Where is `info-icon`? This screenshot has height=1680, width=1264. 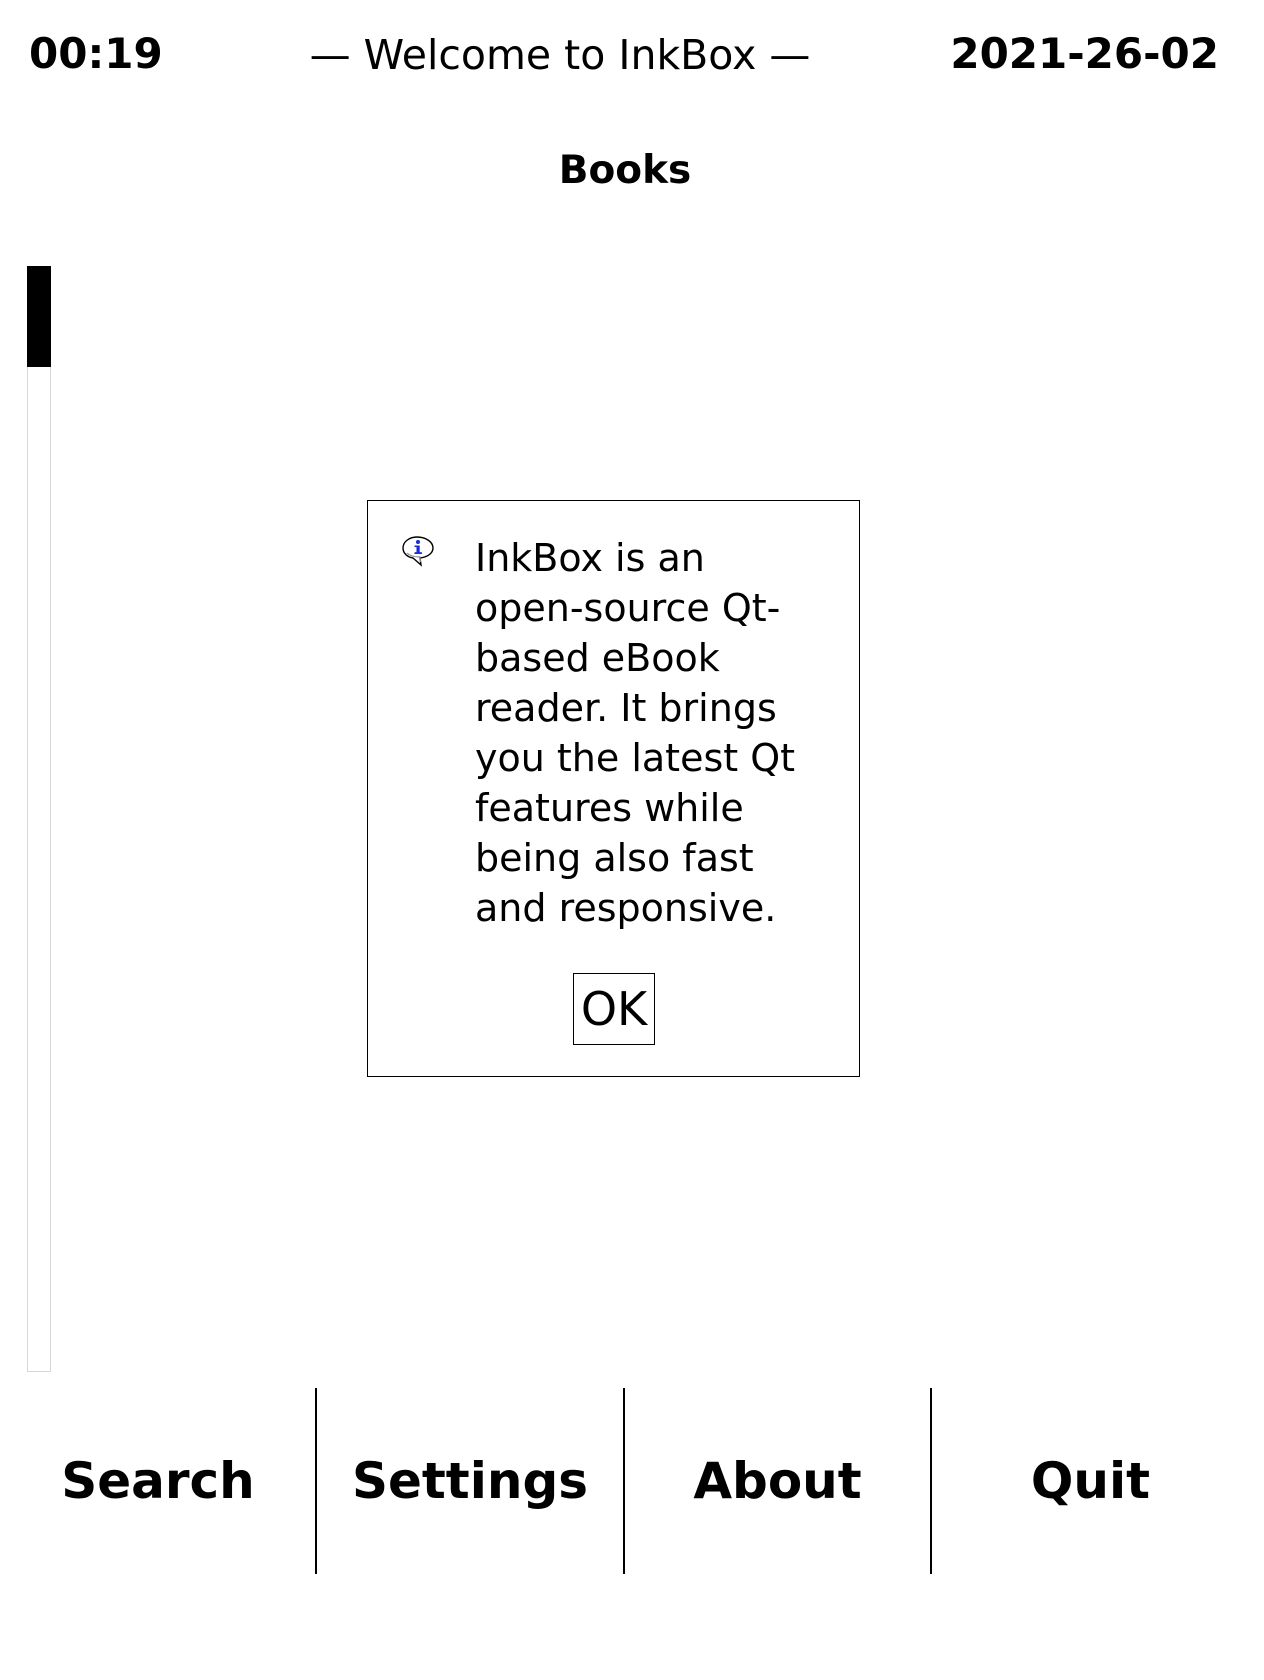
info-icon is located at coordinates (419, 551).